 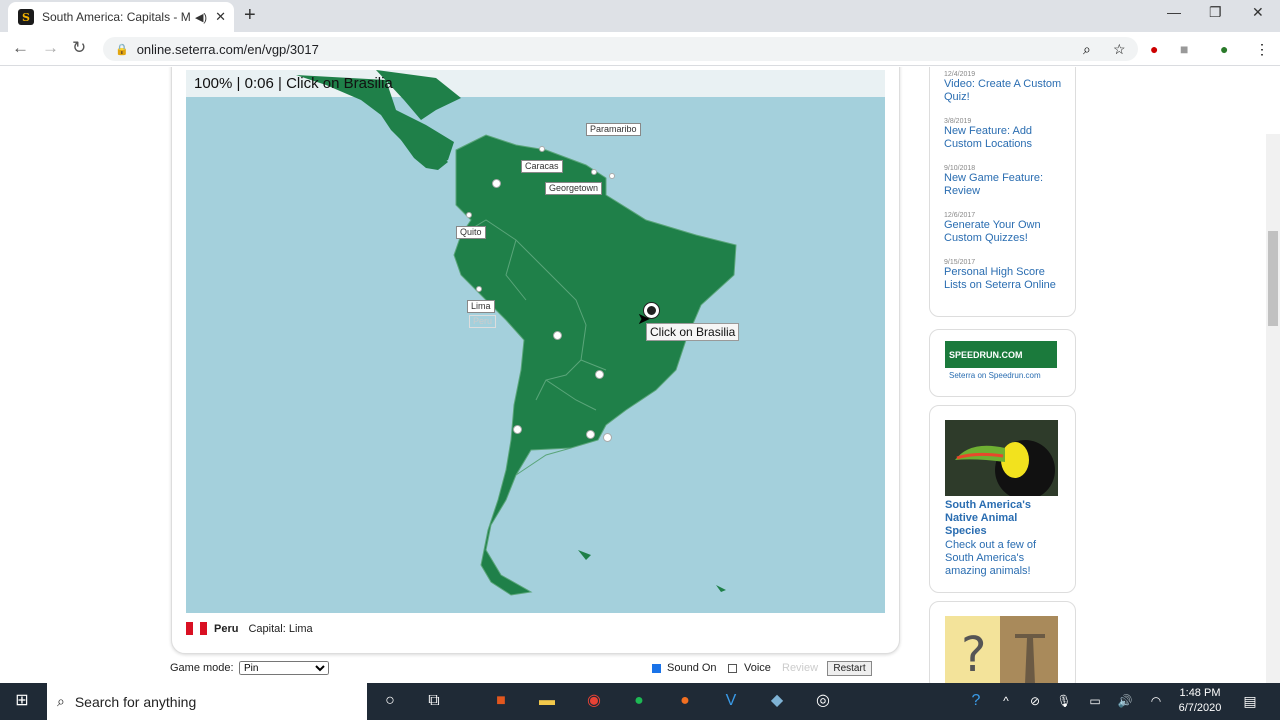 I want to click on sound-label: Sound On, so click(x=692, y=668).